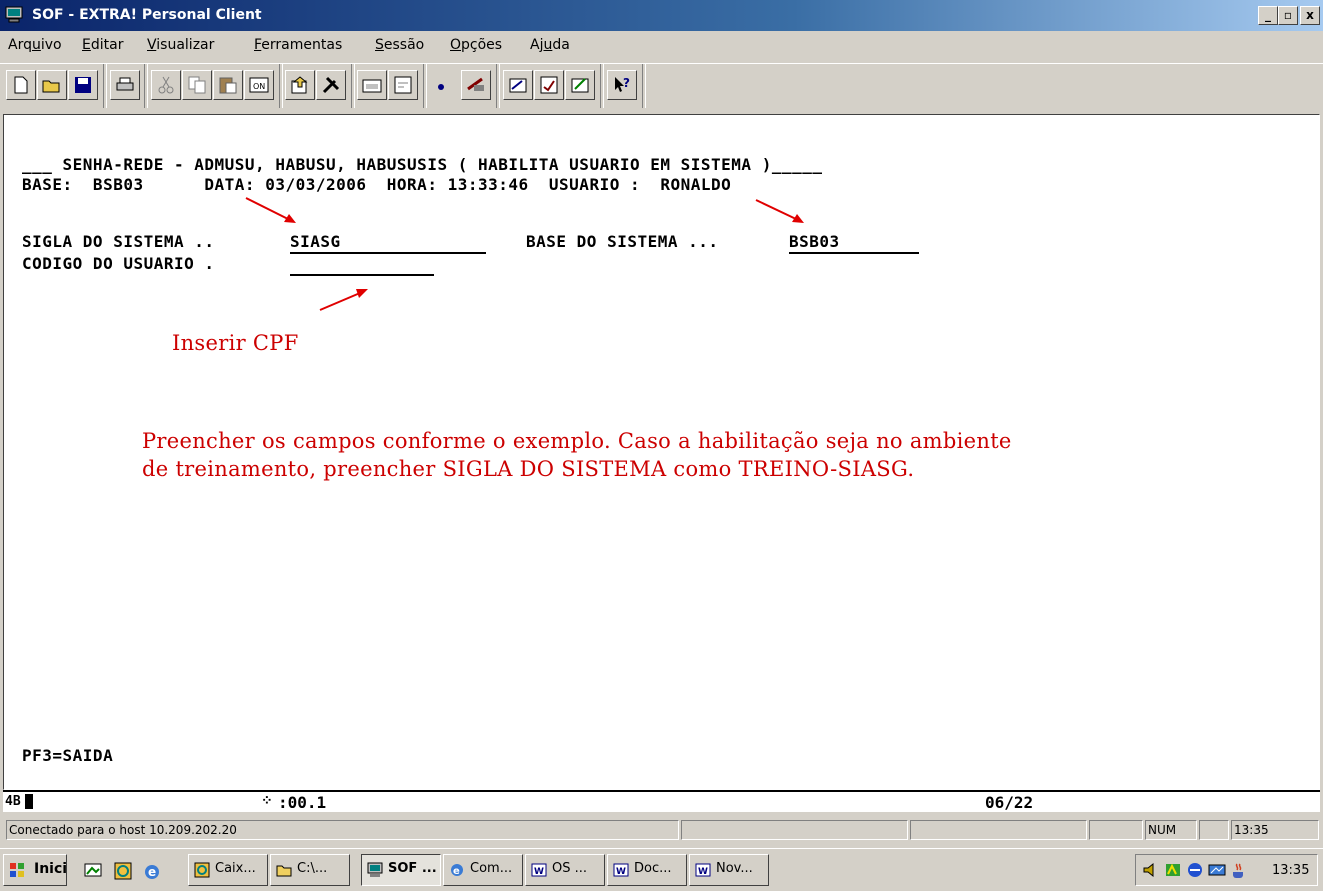  I want to click on edit-macro-icon, so click(518, 85).